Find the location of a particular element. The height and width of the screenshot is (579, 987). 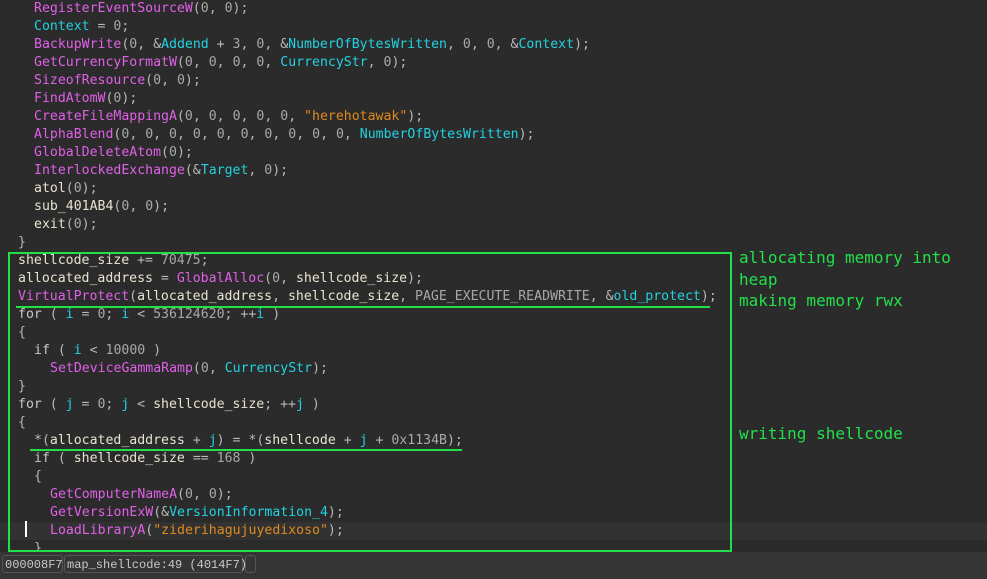

token-num: 3 is located at coordinates (236, 44).